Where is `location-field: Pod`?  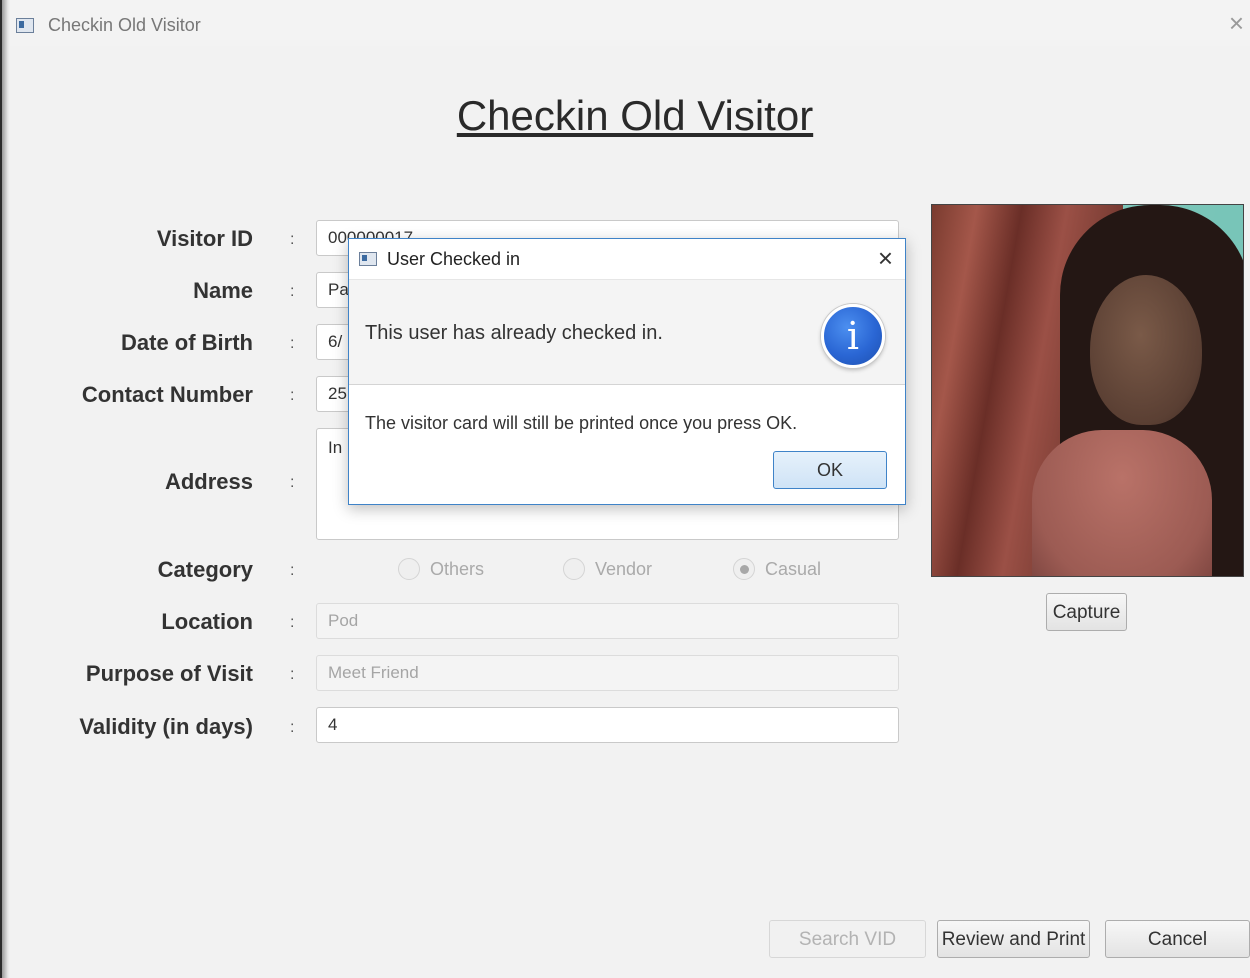
location-field: Pod is located at coordinates (607, 621).